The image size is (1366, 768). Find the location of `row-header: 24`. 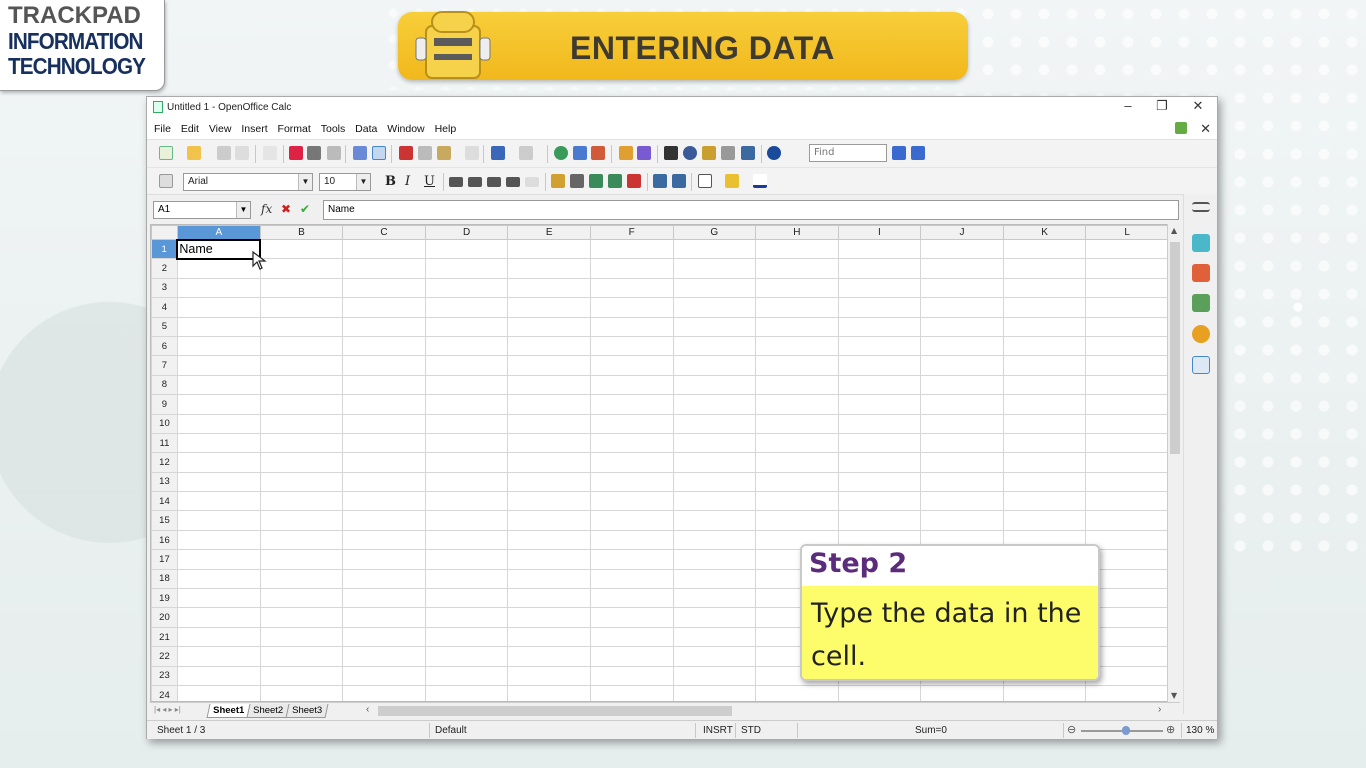

row-header: 24 is located at coordinates (164, 692).